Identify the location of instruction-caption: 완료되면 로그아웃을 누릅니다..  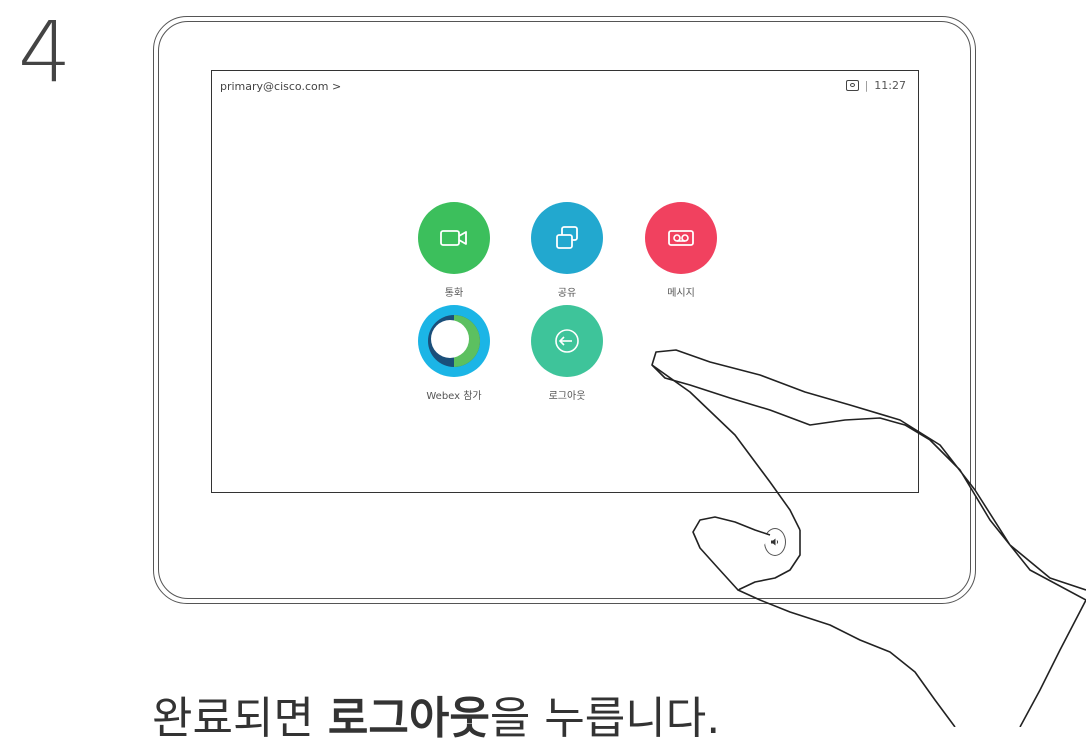
(436, 719).